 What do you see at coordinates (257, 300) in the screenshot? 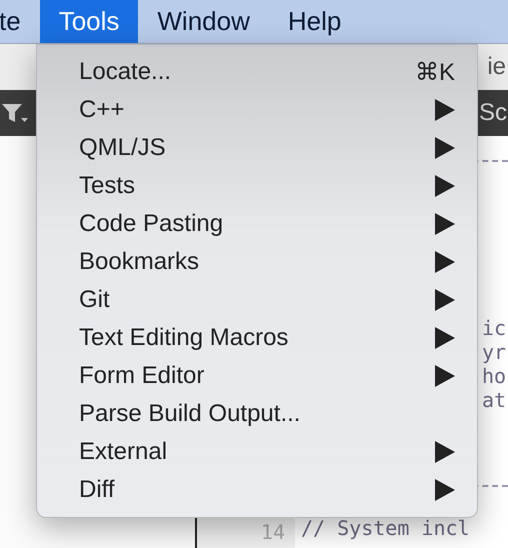
I see `menu-item: Git` at bounding box center [257, 300].